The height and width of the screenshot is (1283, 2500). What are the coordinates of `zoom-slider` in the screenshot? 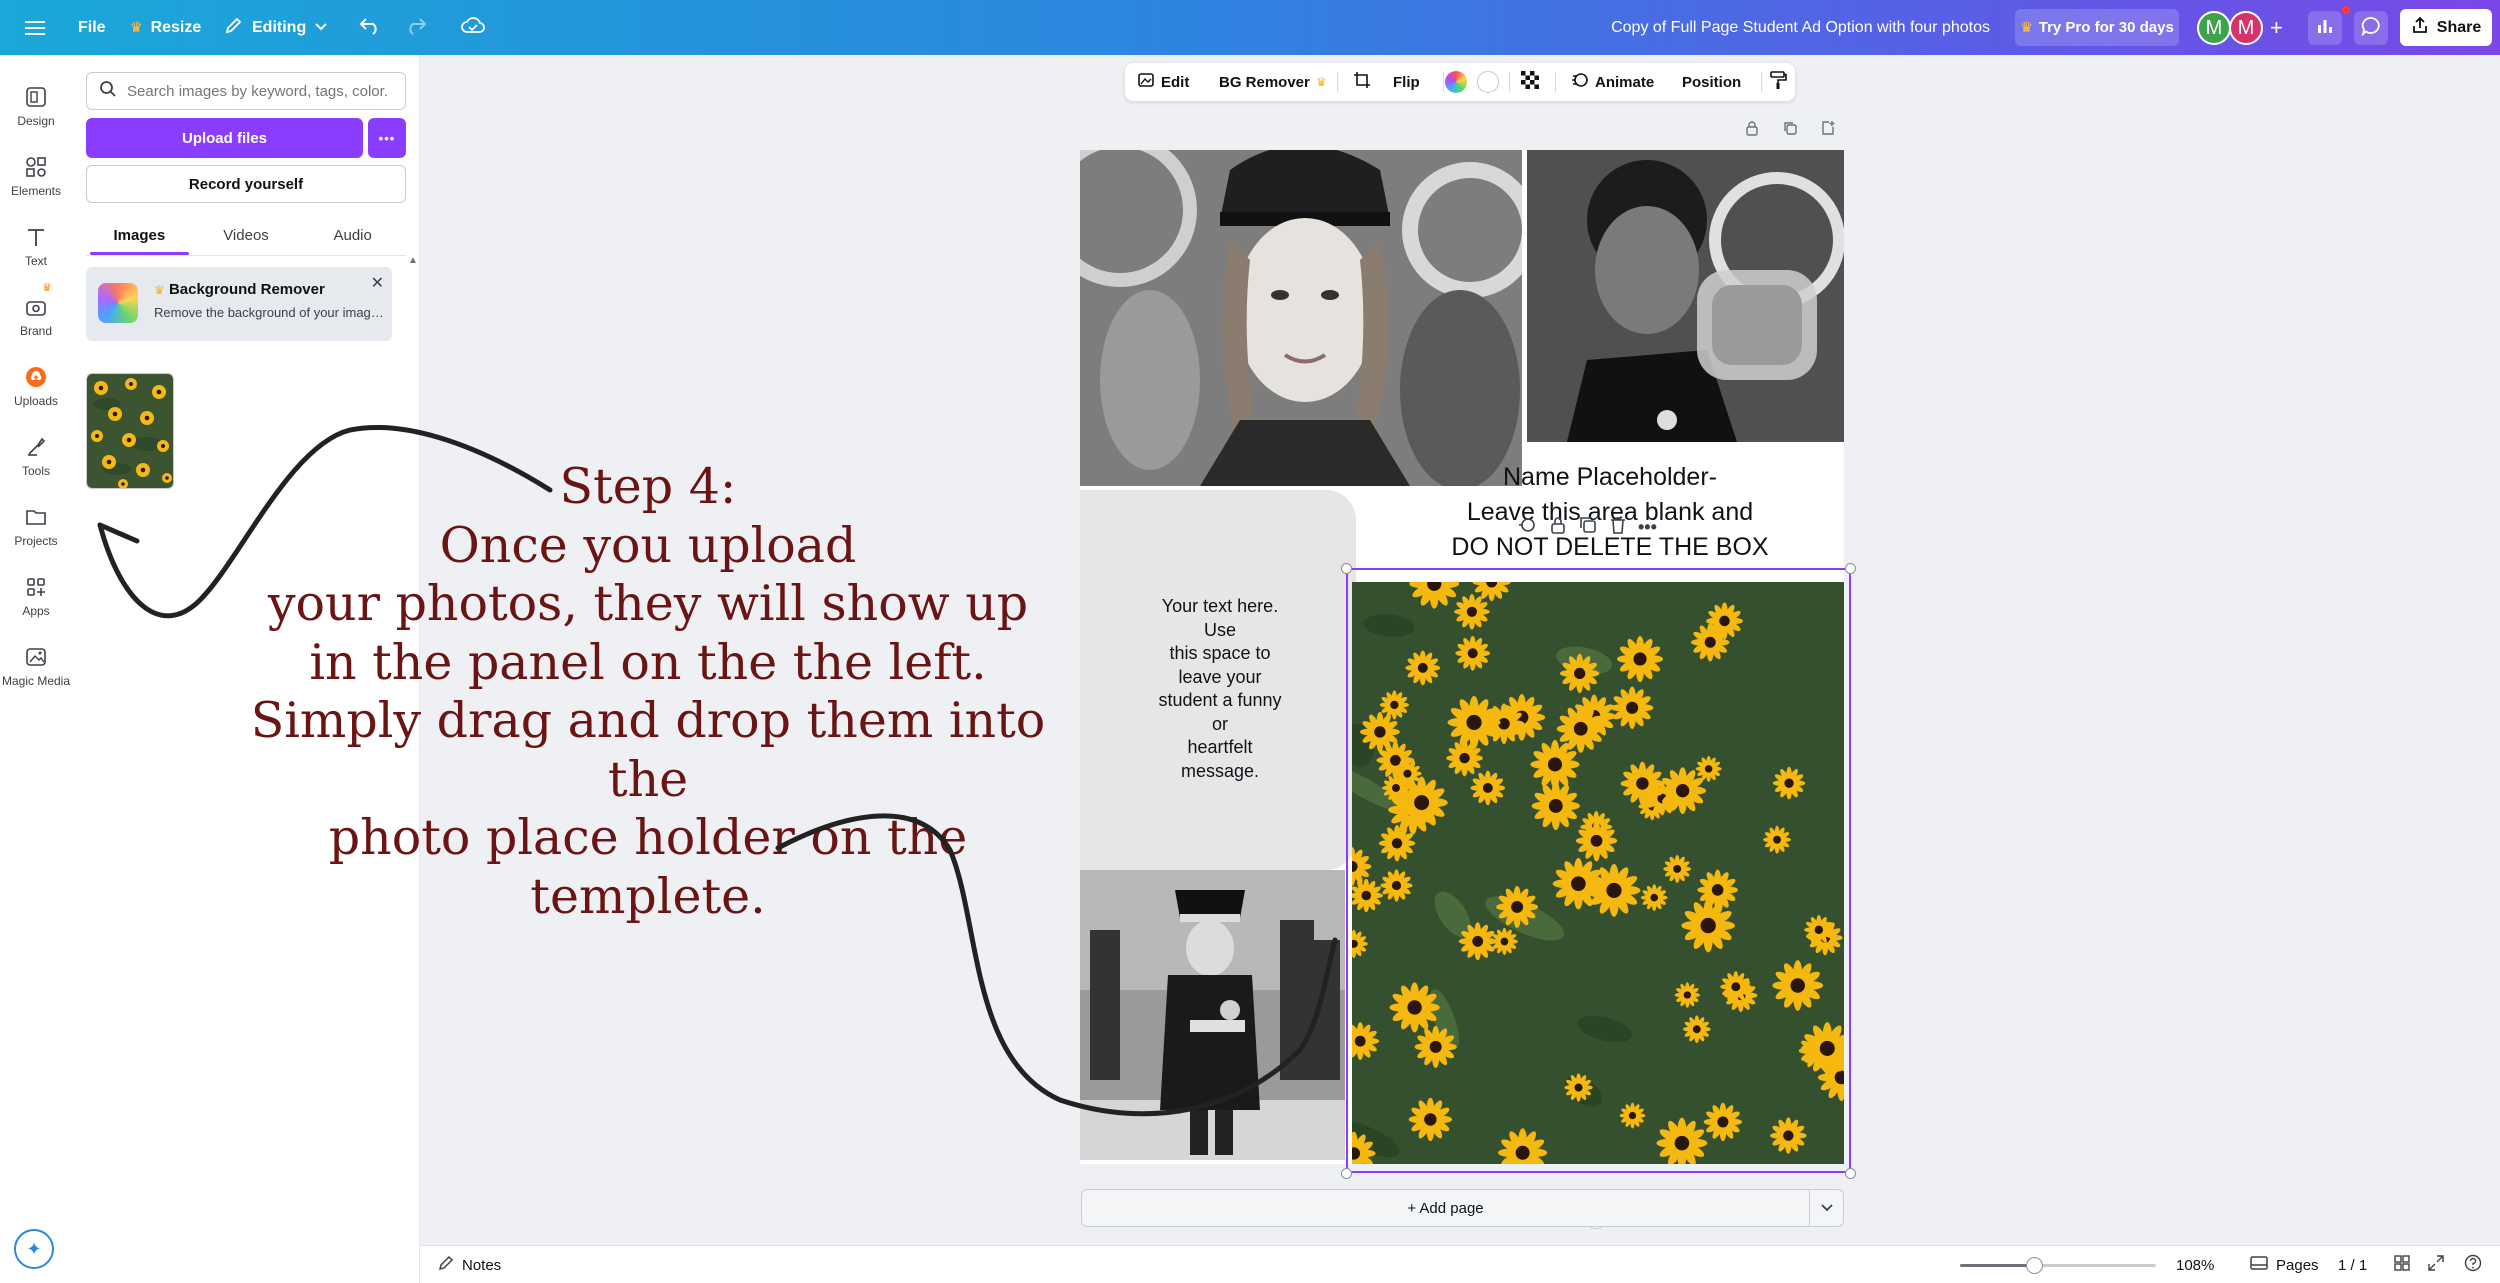 It's located at (2058, 1265).